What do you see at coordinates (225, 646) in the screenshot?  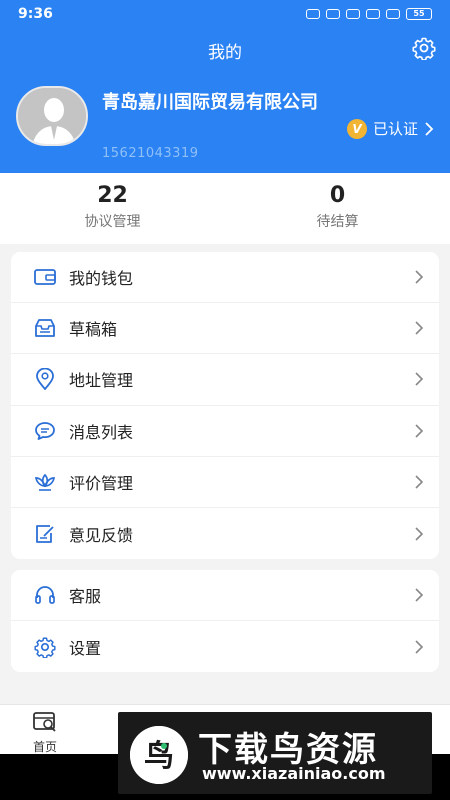 I see `menu-item-settings: 设置` at bounding box center [225, 646].